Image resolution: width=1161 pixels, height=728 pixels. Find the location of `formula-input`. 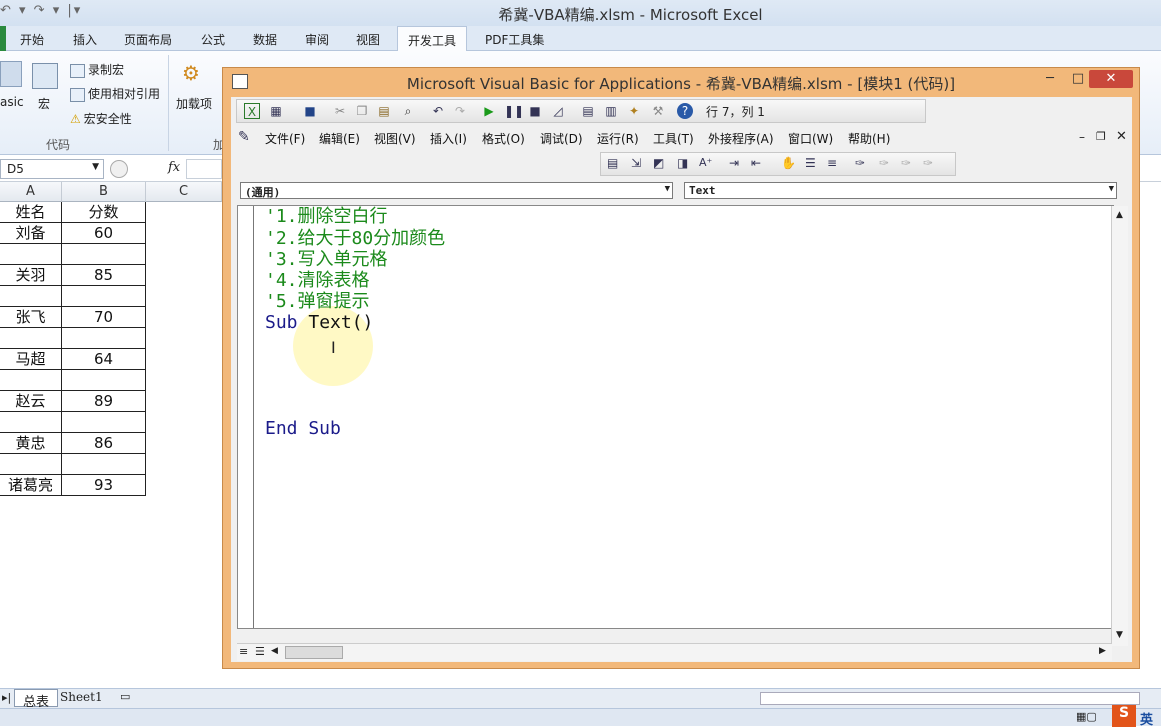

formula-input is located at coordinates (204, 169).